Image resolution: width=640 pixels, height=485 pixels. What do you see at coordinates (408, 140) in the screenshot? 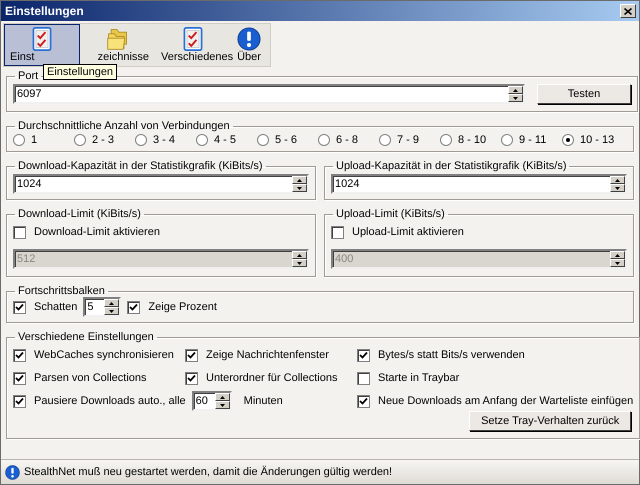
I see `radio-label: 7 - 9` at bounding box center [408, 140].